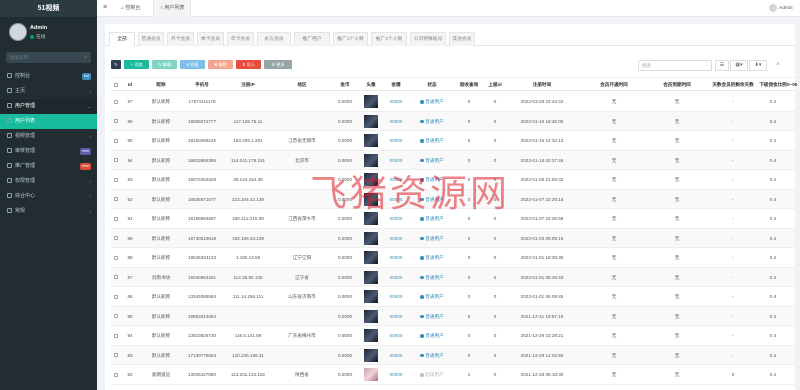  Describe the element at coordinates (48, 76) in the screenshot. I see `sidebar-item-0: 控制台 hot` at that location.